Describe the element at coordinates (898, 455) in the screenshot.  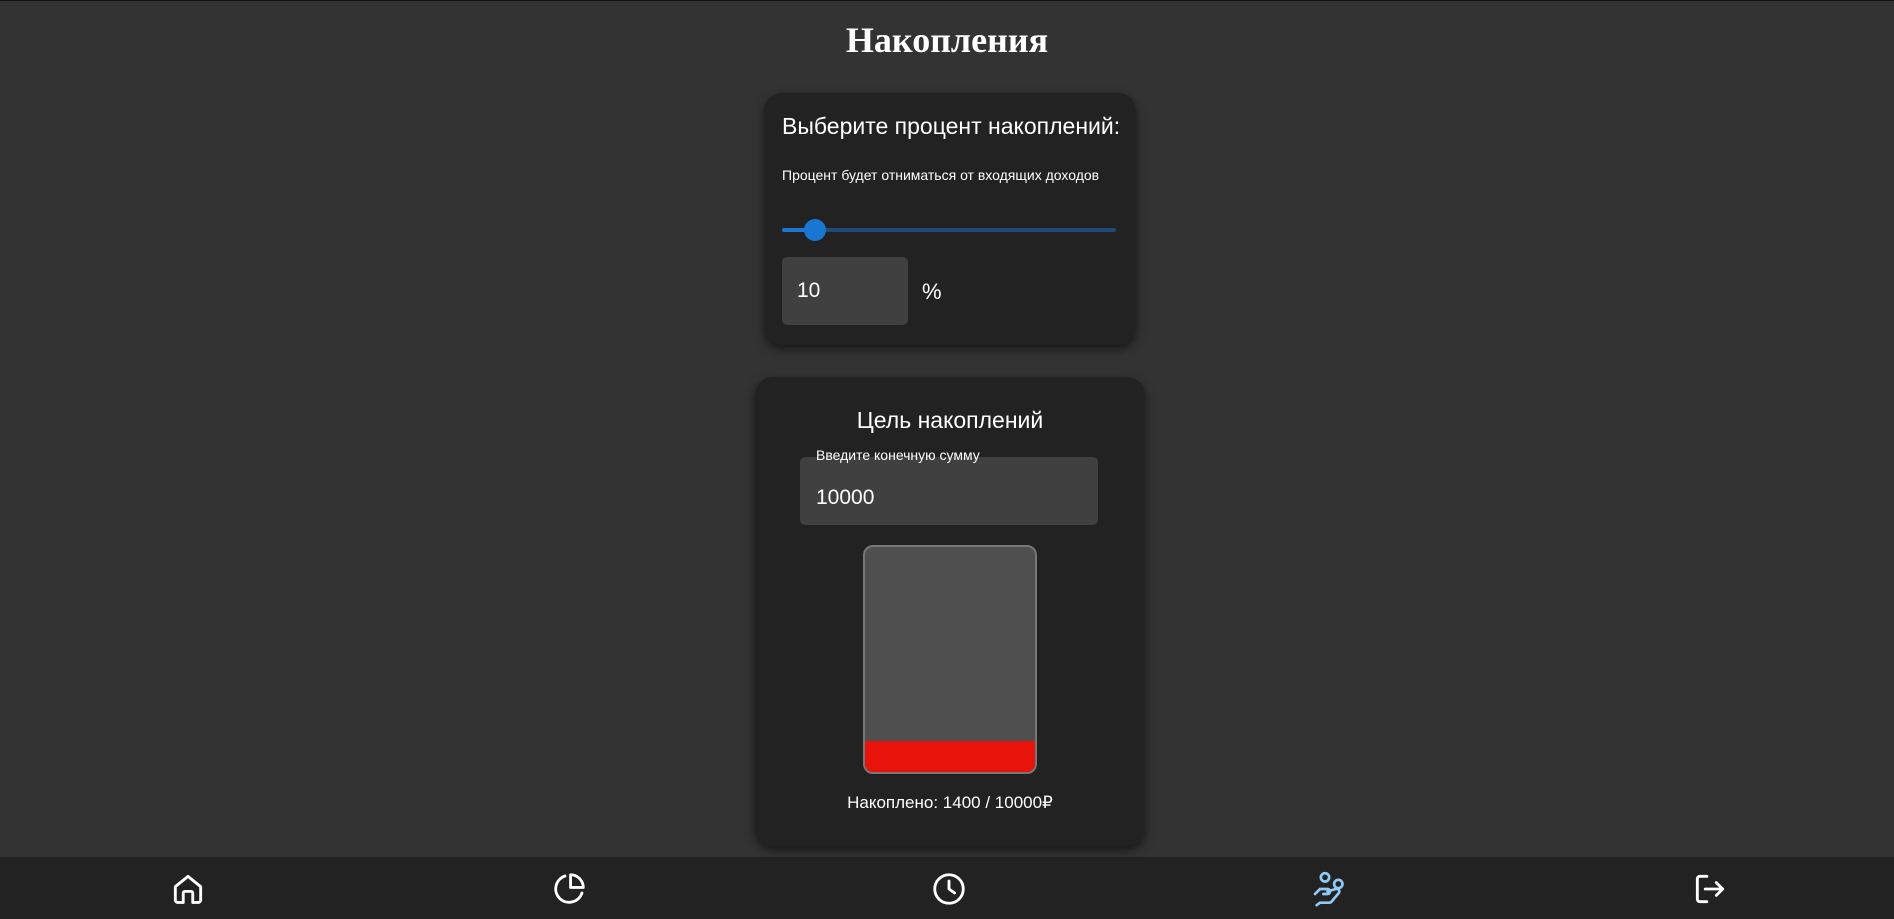
I see `goal-amount-label: Введите конечную сумму` at that location.